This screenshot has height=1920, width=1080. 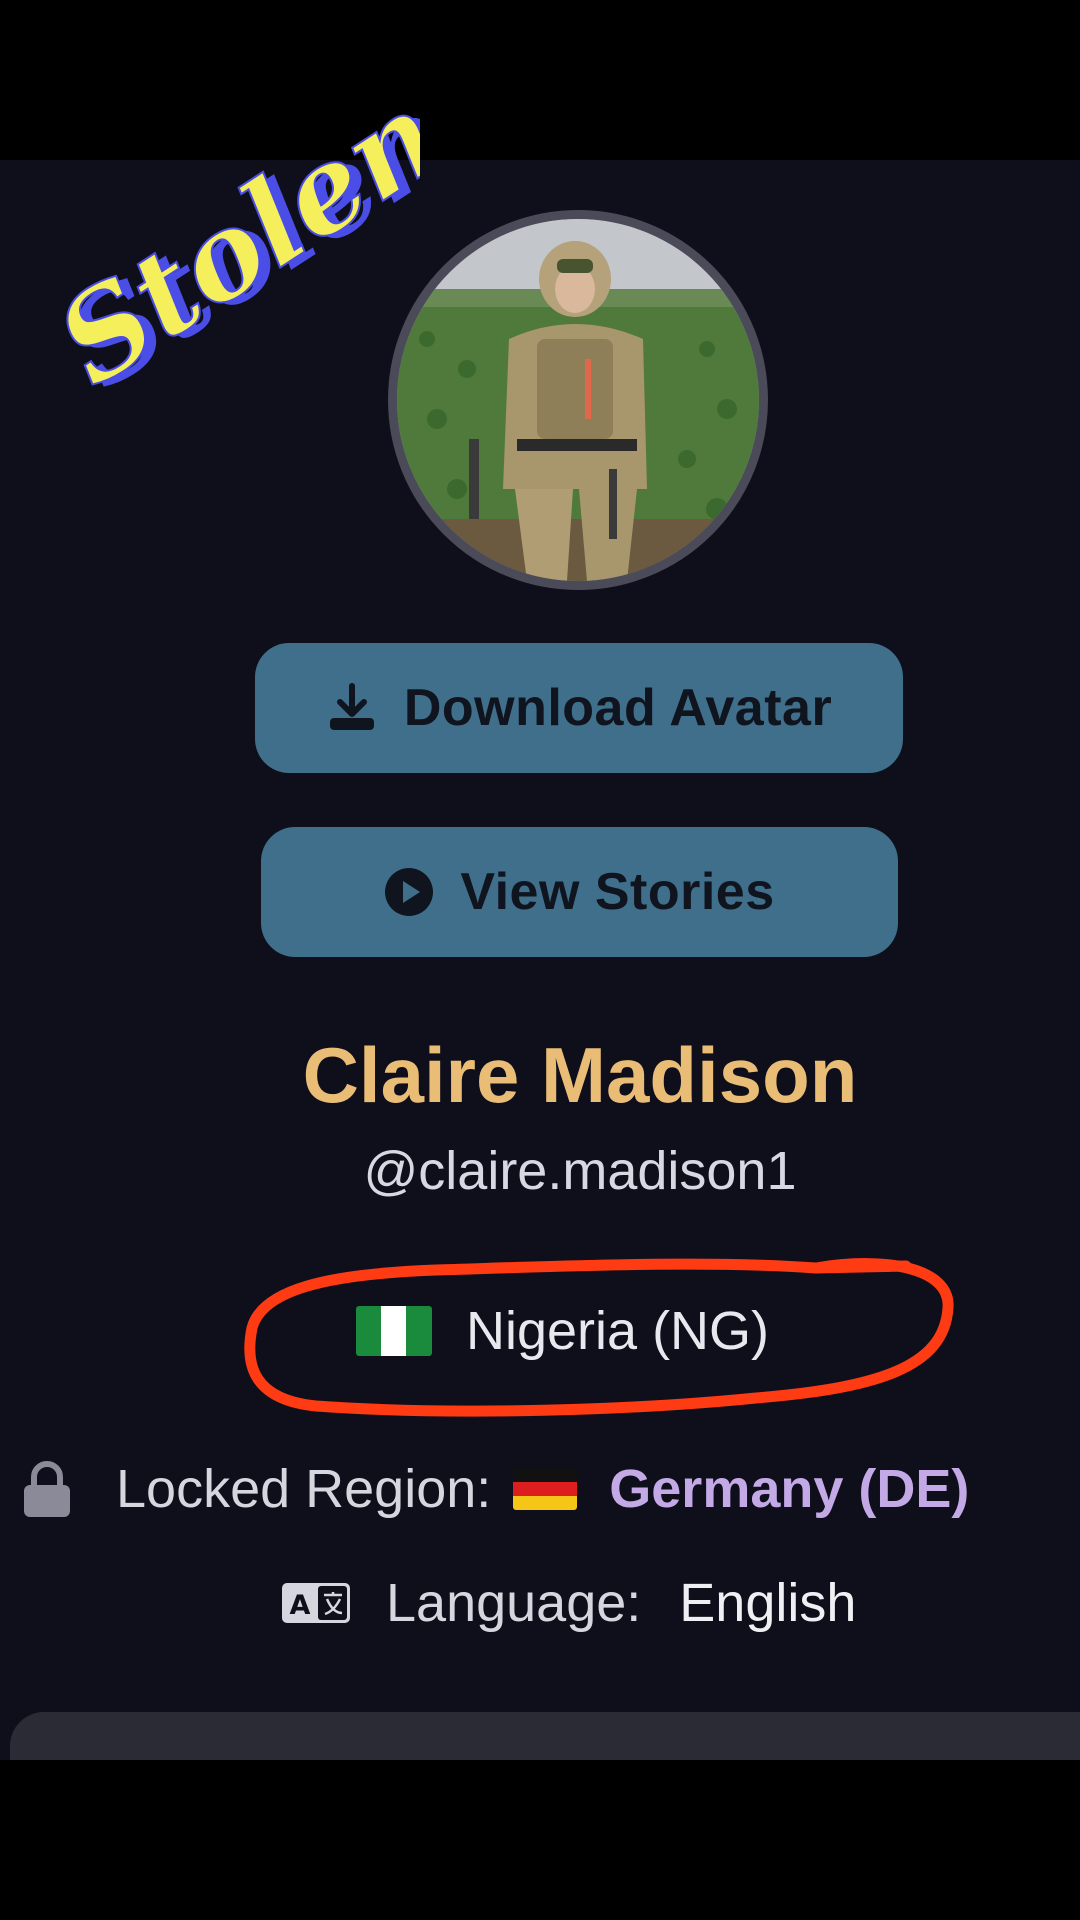 I want to click on locked-region-value: Germany (DE), so click(x=789, y=1489).